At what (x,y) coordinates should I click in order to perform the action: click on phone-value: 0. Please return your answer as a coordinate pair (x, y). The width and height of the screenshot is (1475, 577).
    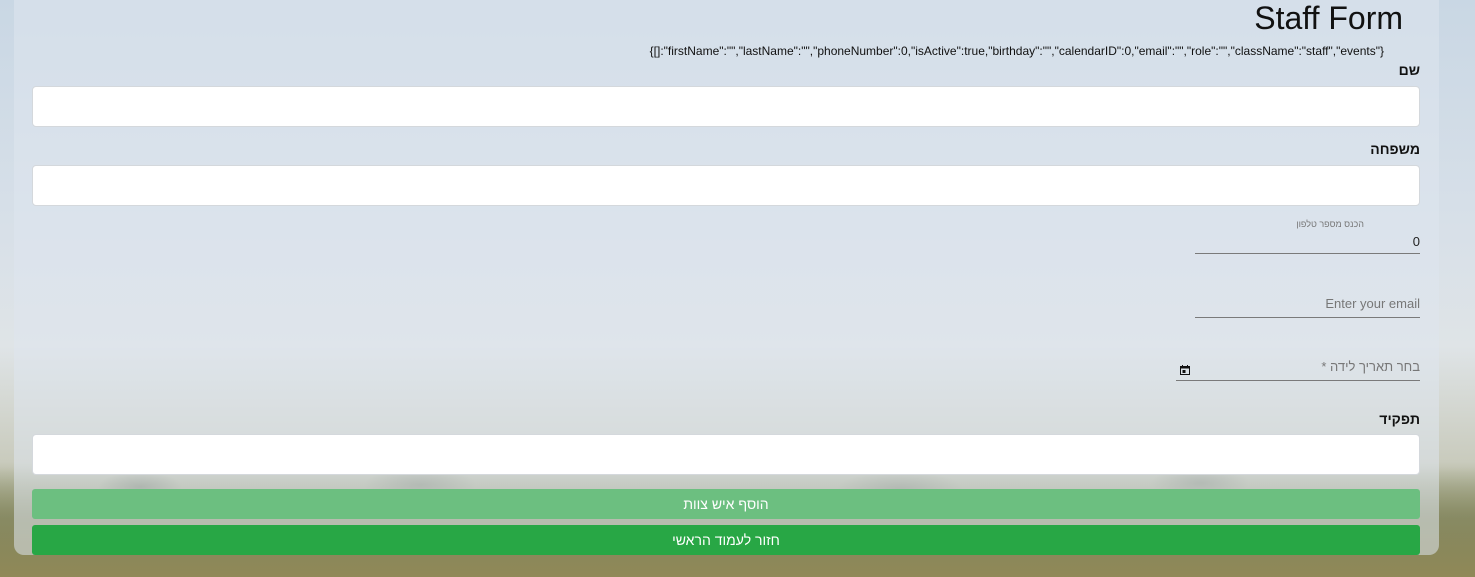
    Looking at the image, I should click on (1416, 241).